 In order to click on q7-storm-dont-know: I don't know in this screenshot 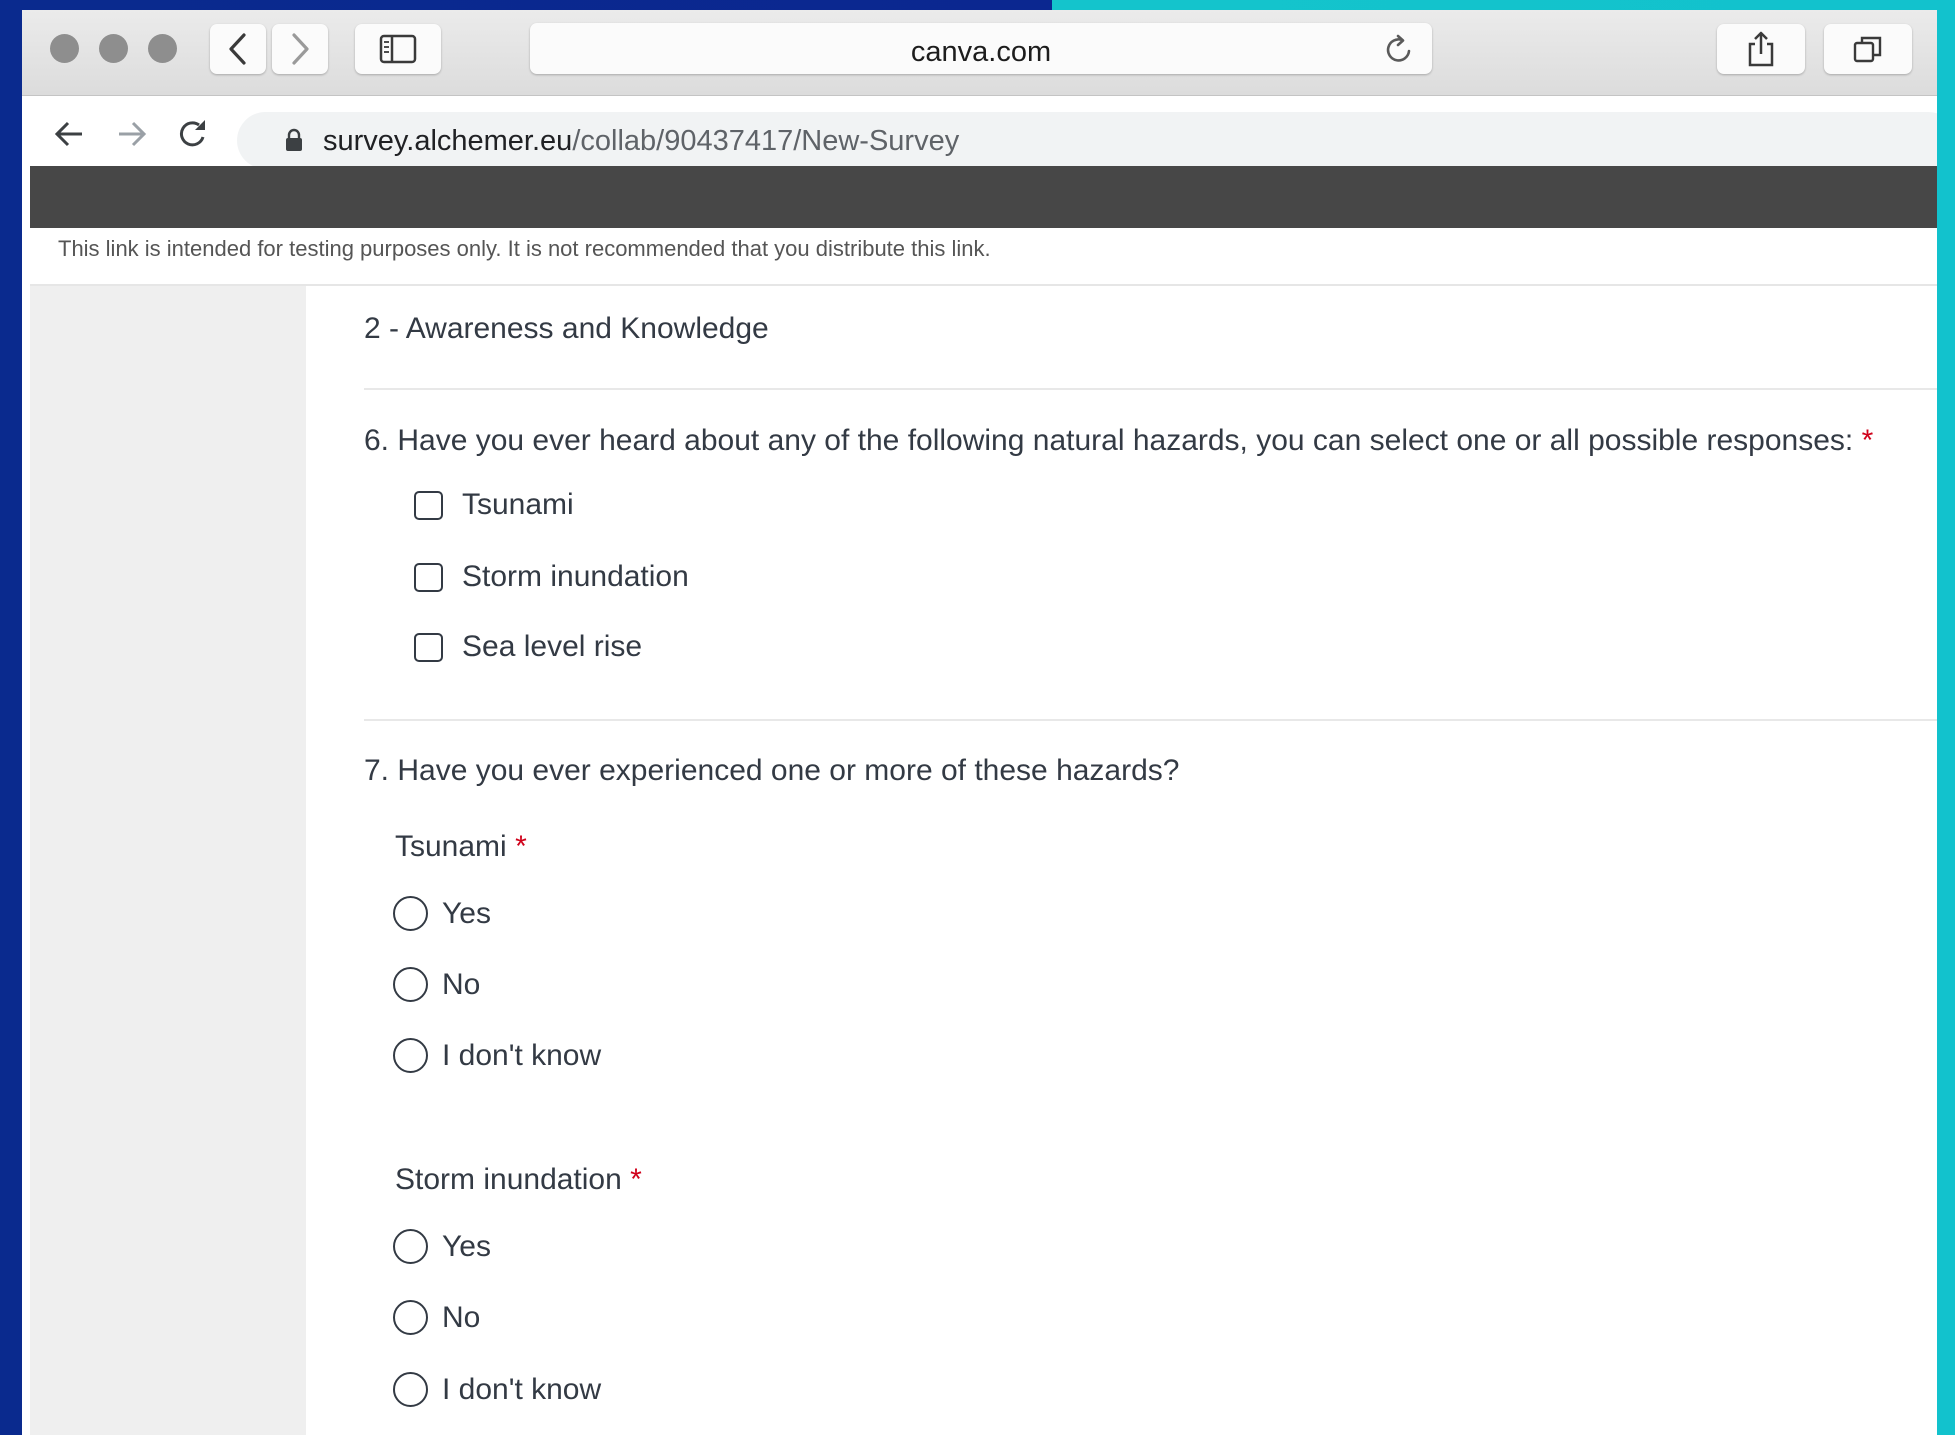, I will do `click(497, 1389)`.